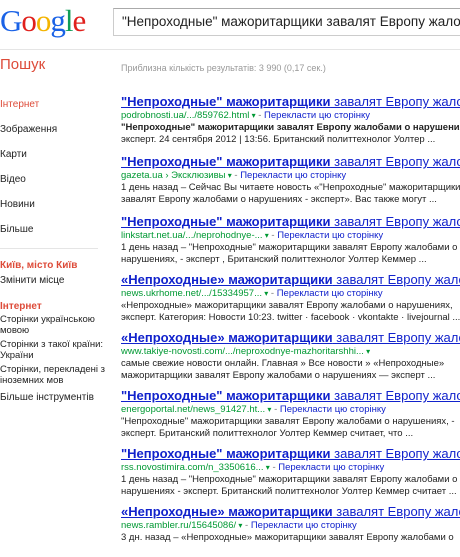  I want to click on nav-item-more: Більше, so click(55, 229).